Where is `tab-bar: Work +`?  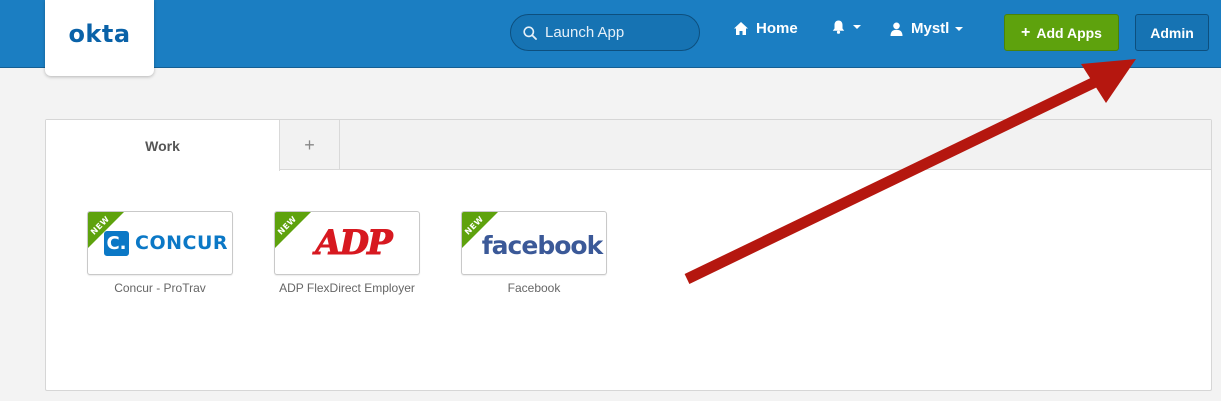 tab-bar: Work + is located at coordinates (628, 145).